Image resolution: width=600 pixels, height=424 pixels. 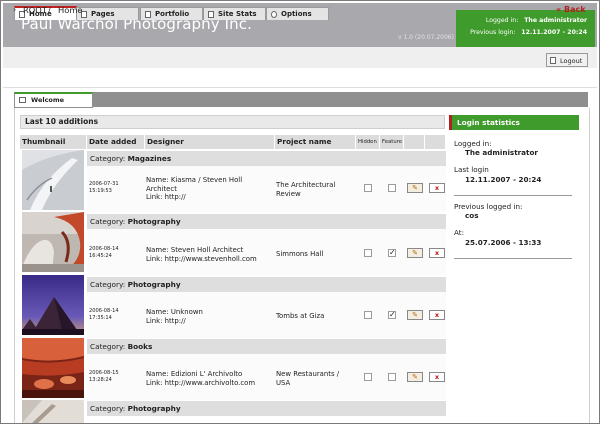 I want to click on date-cell: 2006-08-14 16:45:24, so click(x=104, y=253).